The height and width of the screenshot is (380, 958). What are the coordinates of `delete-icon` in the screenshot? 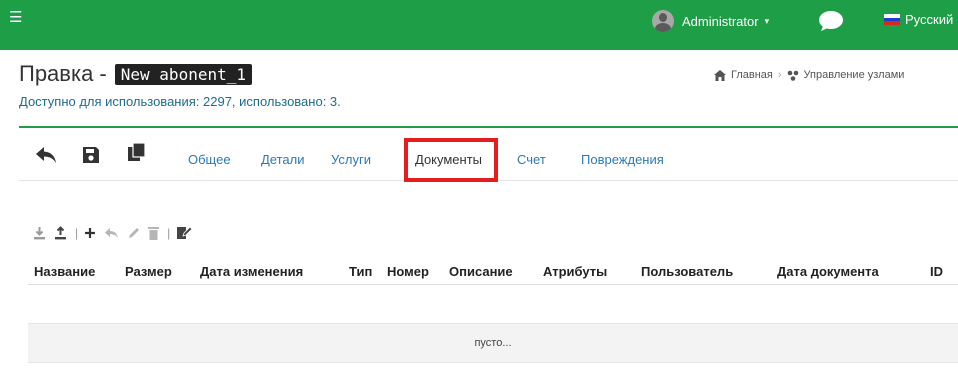 It's located at (154, 233).